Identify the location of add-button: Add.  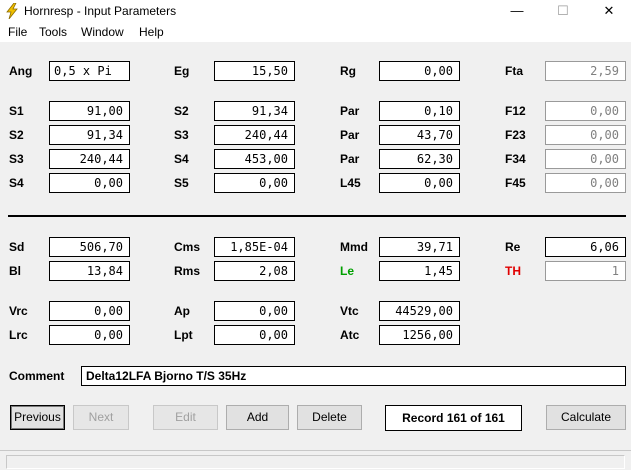
(257, 417).